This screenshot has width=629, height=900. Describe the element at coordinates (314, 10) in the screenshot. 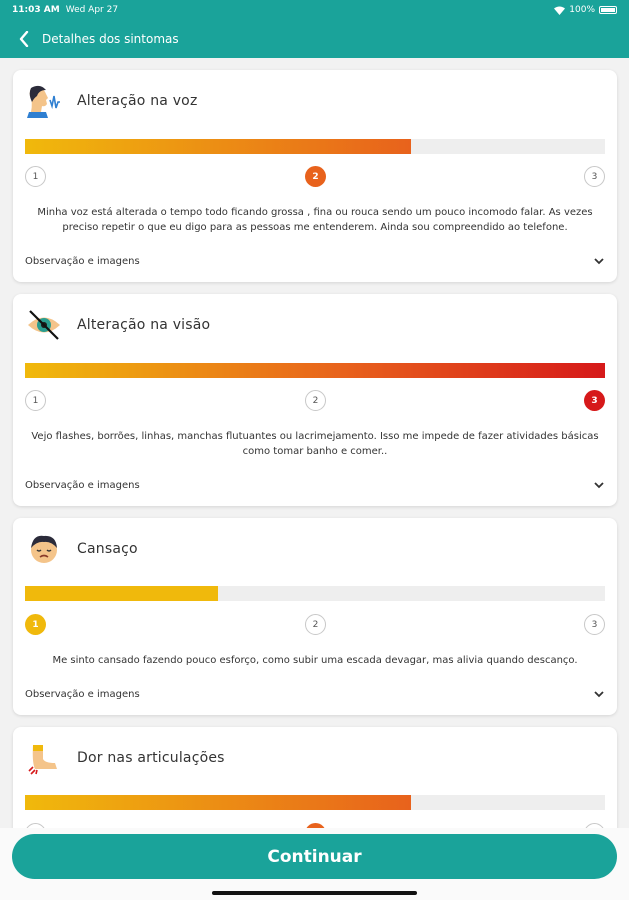

I see `status-bar: 11:03 AM Wed Apr 27 100%` at that location.